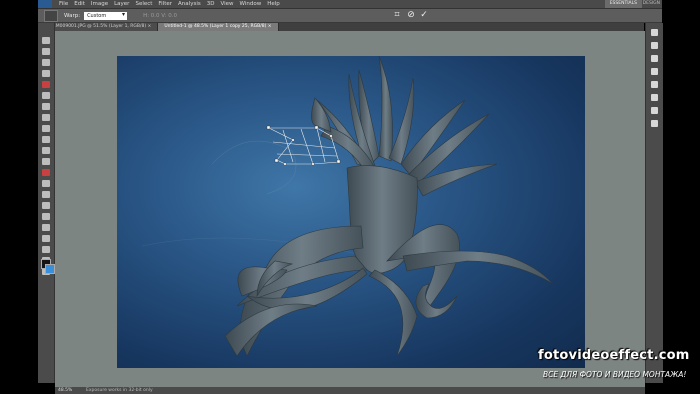  Describe the element at coordinates (654, 123) in the screenshot. I see `paths-panel-icon` at that location.